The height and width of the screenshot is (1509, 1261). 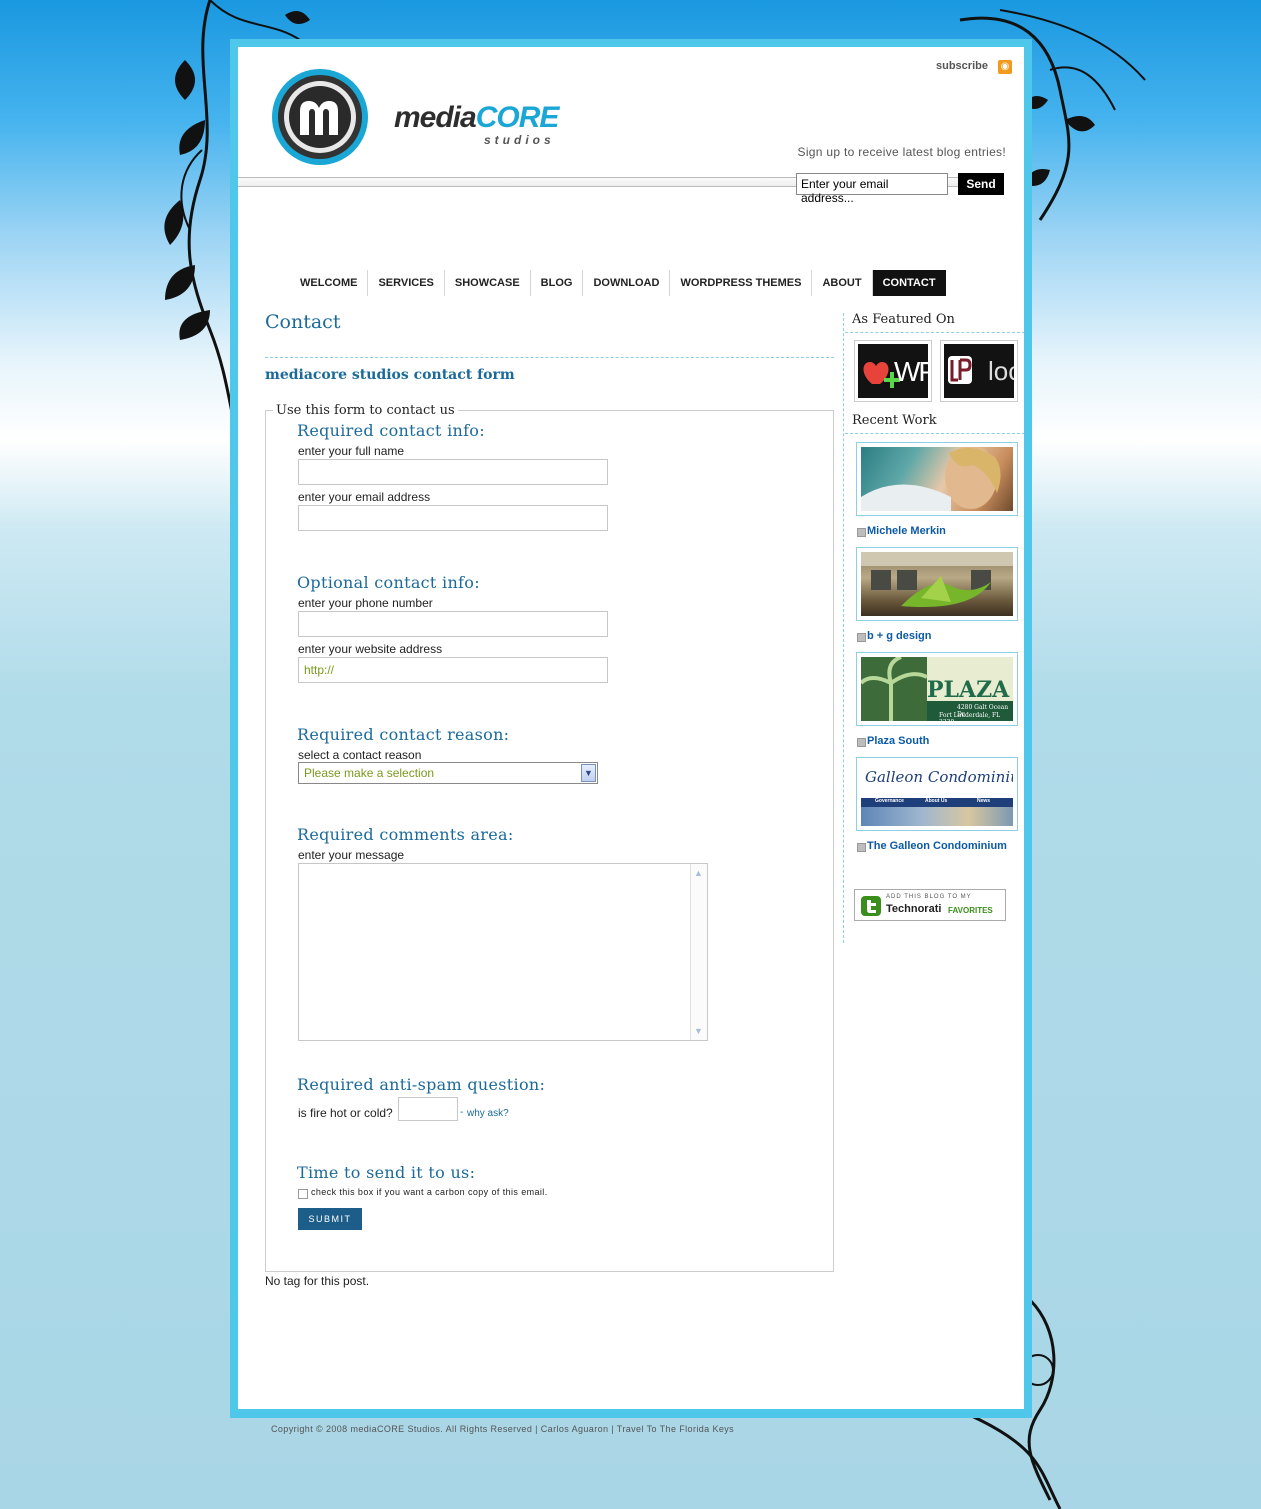 I want to click on thumb-image-michele, so click(x=937, y=479).